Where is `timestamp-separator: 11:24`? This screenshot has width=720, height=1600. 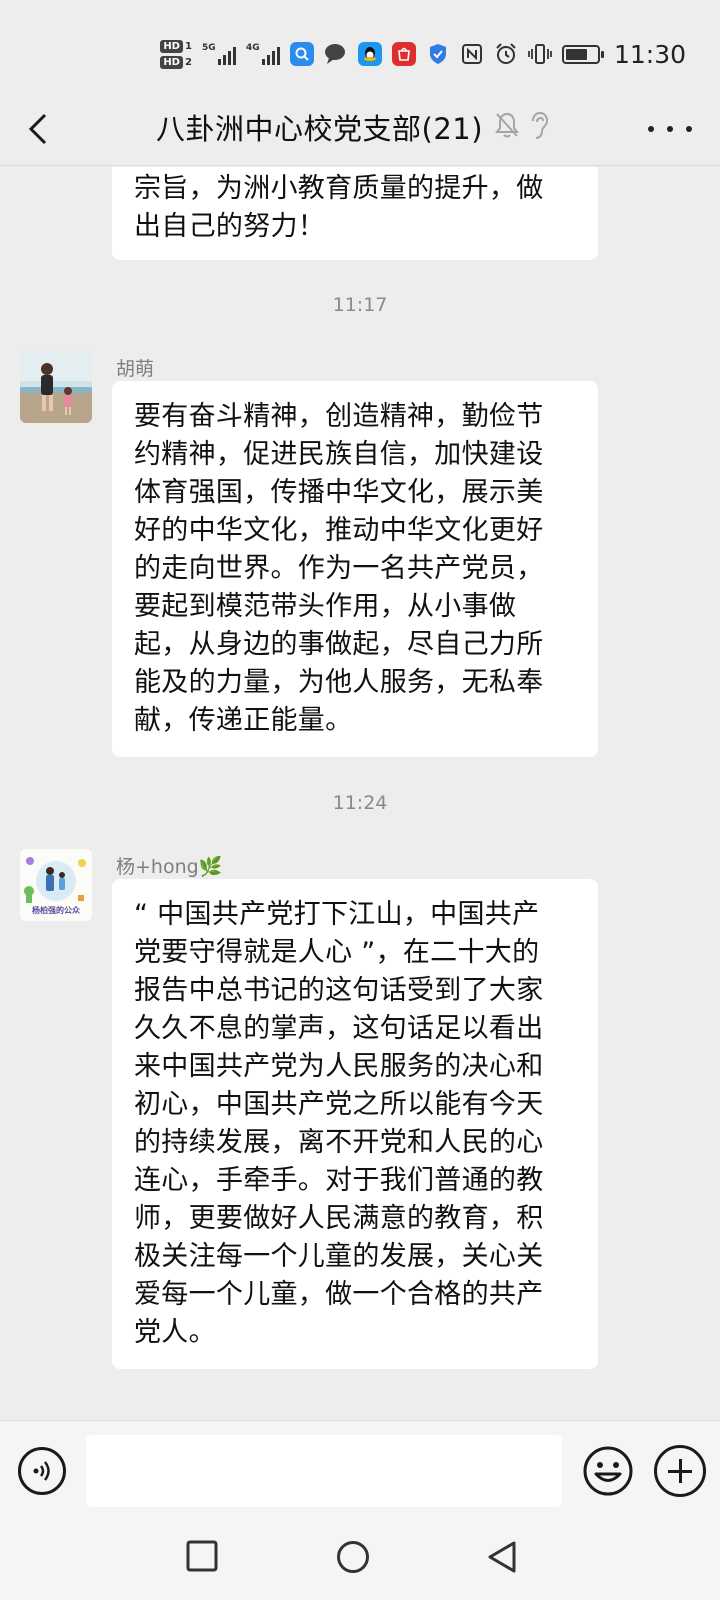 timestamp-separator: 11:24 is located at coordinates (360, 803).